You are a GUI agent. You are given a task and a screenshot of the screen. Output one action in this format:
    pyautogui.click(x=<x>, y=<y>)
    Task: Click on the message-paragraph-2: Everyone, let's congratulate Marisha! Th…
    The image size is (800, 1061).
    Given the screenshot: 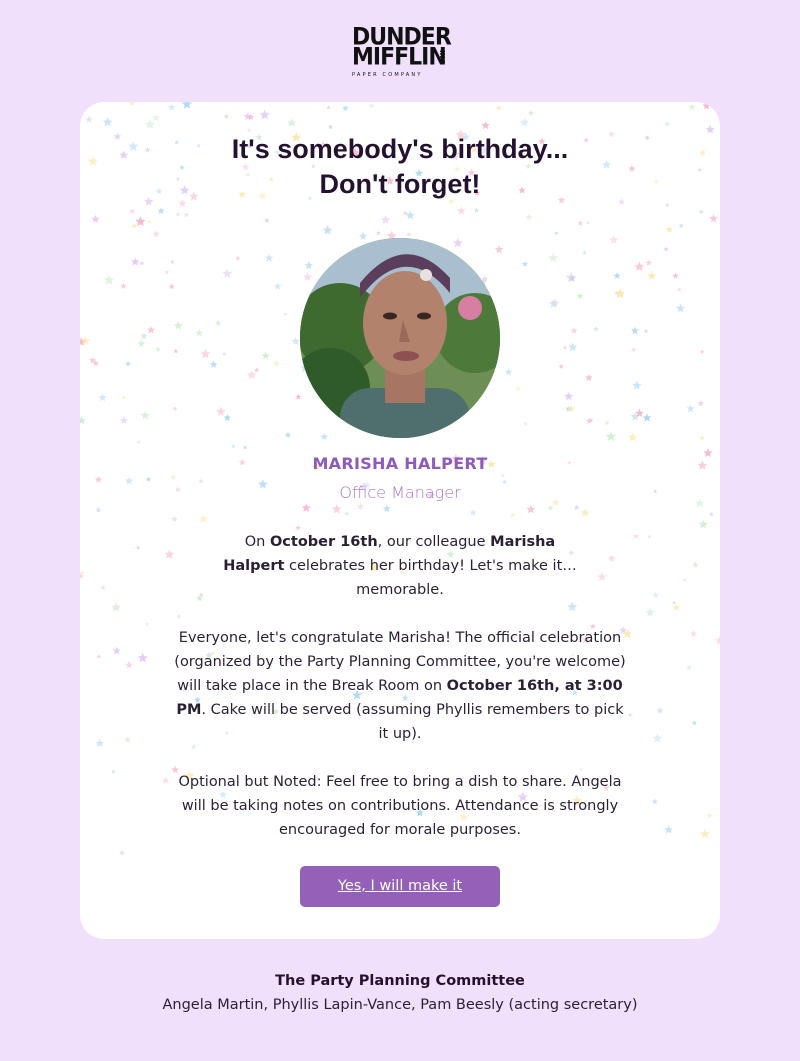 What is the action you would take?
    pyautogui.click(x=400, y=686)
    